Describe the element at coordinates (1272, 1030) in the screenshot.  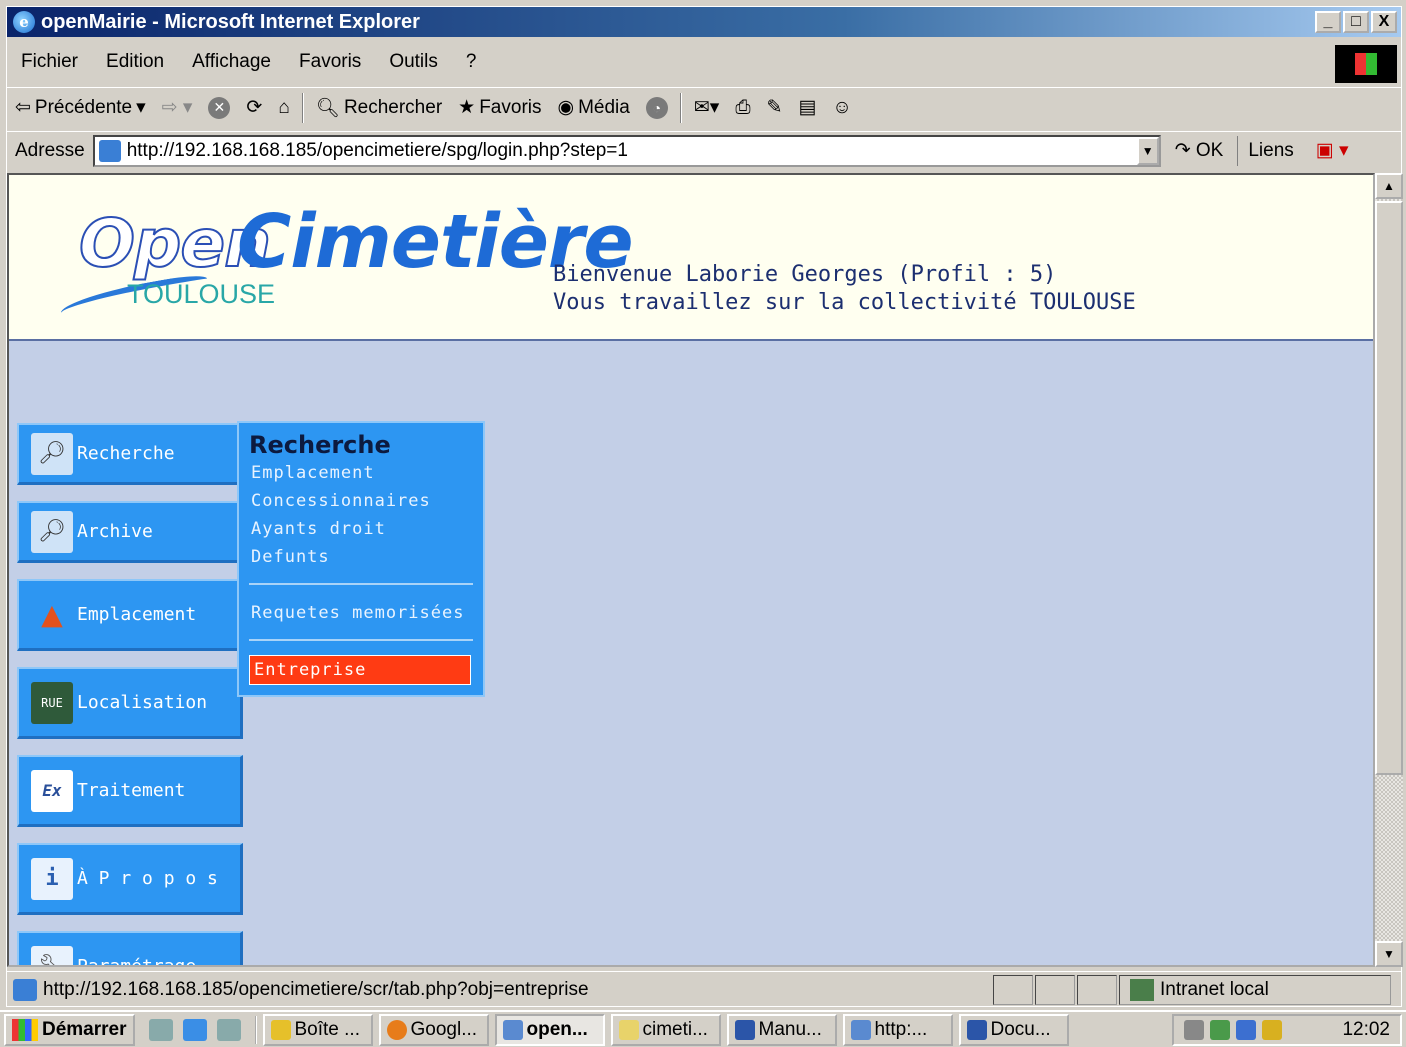
I see `keyboard-icon` at that location.